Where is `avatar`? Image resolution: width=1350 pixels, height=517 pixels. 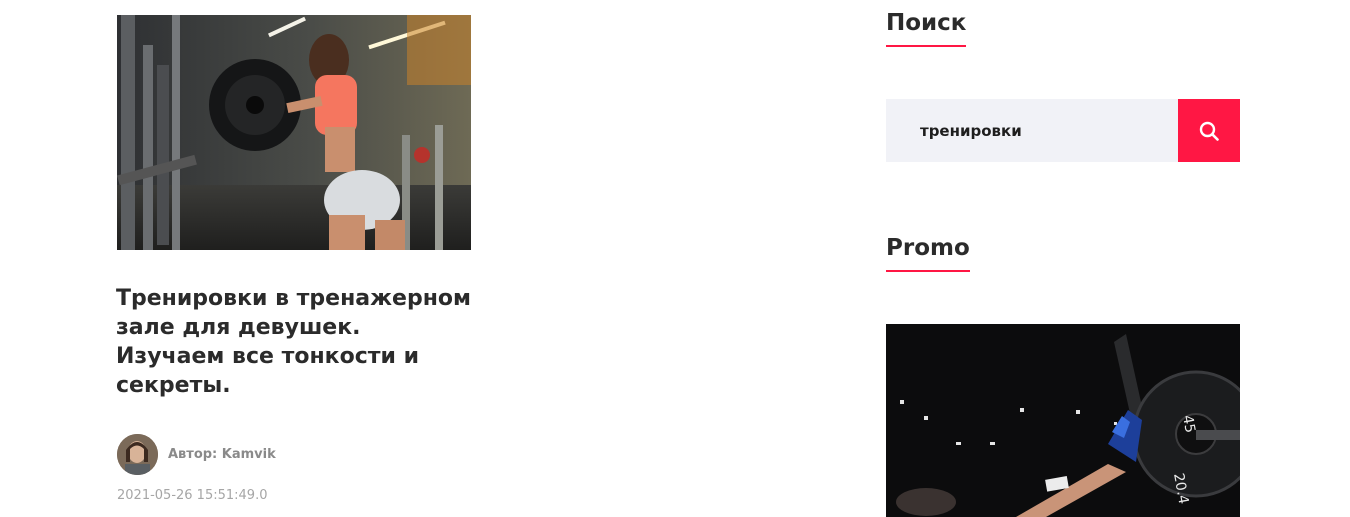 avatar is located at coordinates (137, 454).